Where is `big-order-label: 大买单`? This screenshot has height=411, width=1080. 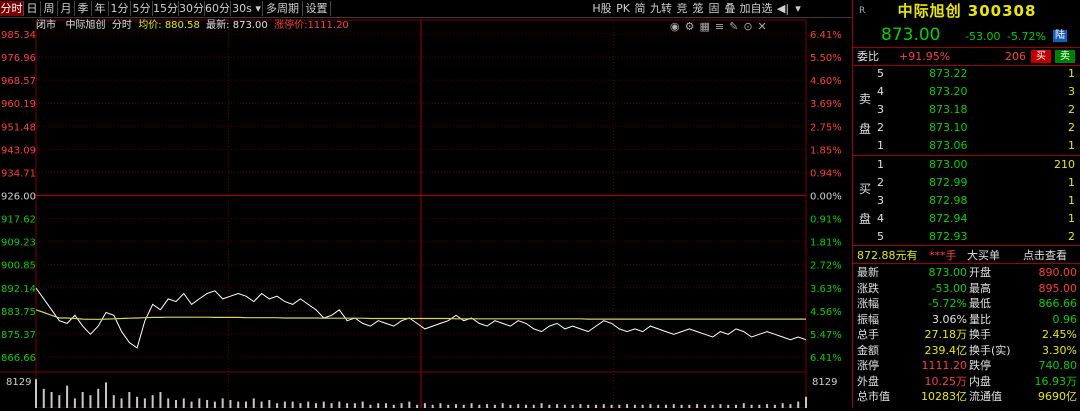
big-order-label: 大买单 is located at coordinates (983, 255).